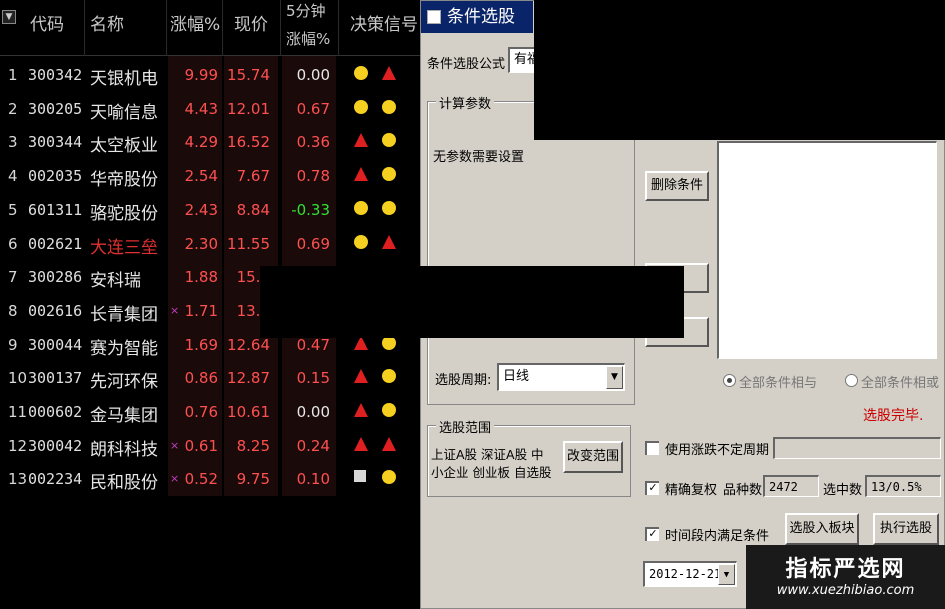 Image resolution: width=945 pixels, height=609 pixels. Describe the element at coordinates (248, 378) in the screenshot. I see `current-price: 12.87` at that location.